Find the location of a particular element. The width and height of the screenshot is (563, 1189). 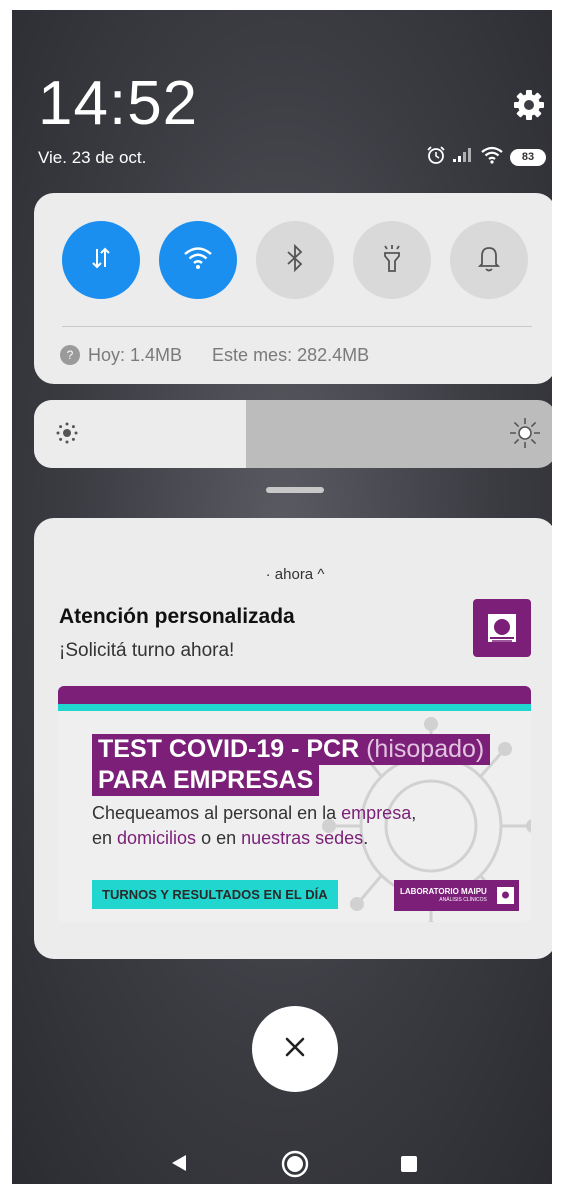

bluetooth-icon is located at coordinates (295, 260).